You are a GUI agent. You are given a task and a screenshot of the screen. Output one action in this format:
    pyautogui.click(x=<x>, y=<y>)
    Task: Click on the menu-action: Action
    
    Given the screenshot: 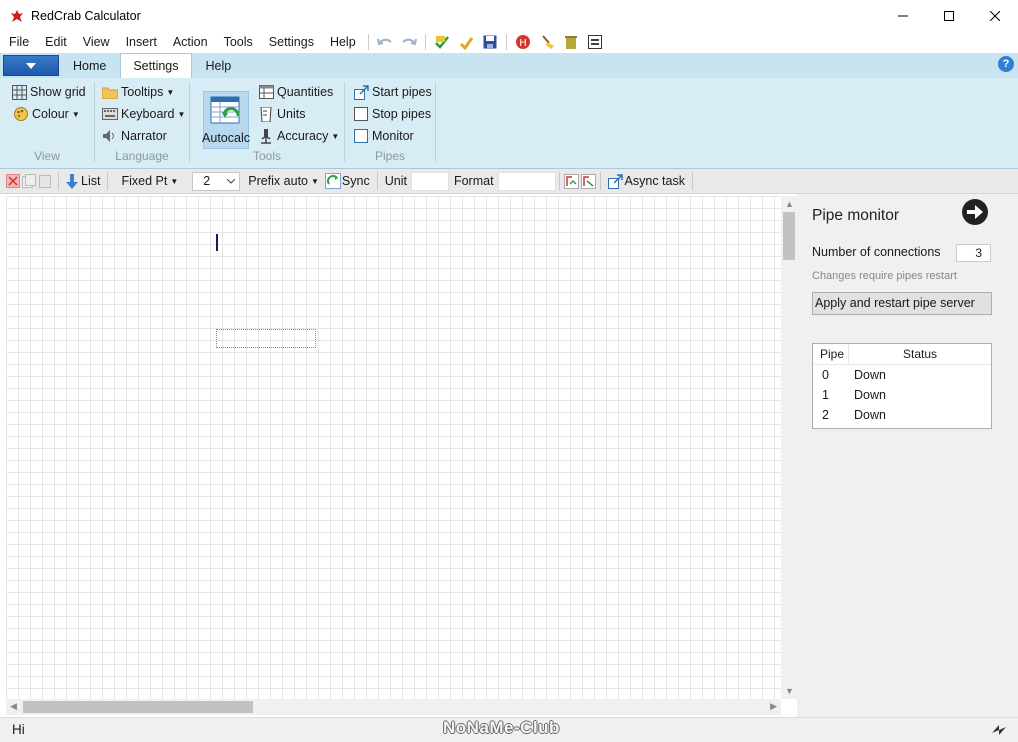 What is the action you would take?
    pyautogui.click(x=190, y=42)
    